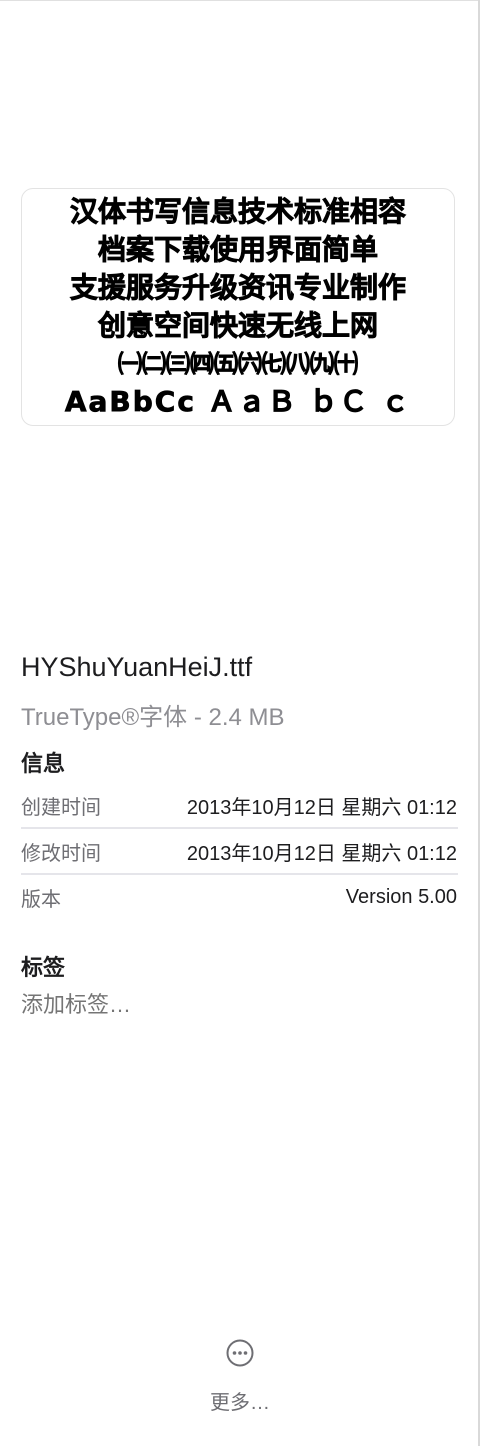  What do you see at coordinates (61, 807) in the screenshot?
I see `info-label: 创建时间` at bounding box center [61, 807].